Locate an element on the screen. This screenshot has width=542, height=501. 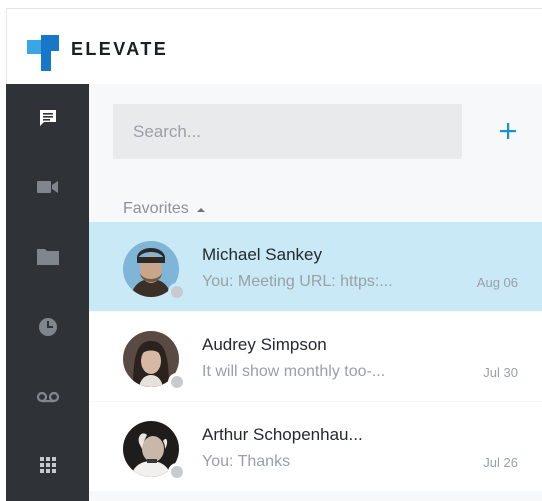
search-input is located at coordinates (287, 131).